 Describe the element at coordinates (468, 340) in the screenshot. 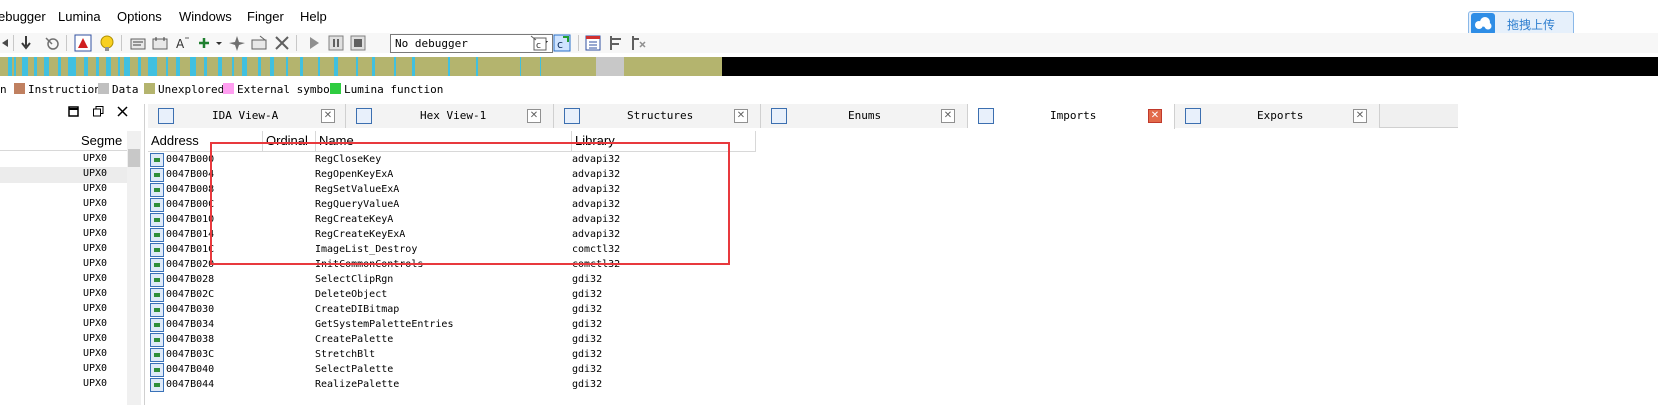

I see `table-row: 0047B038 CreatePalette gdi32` at that location.